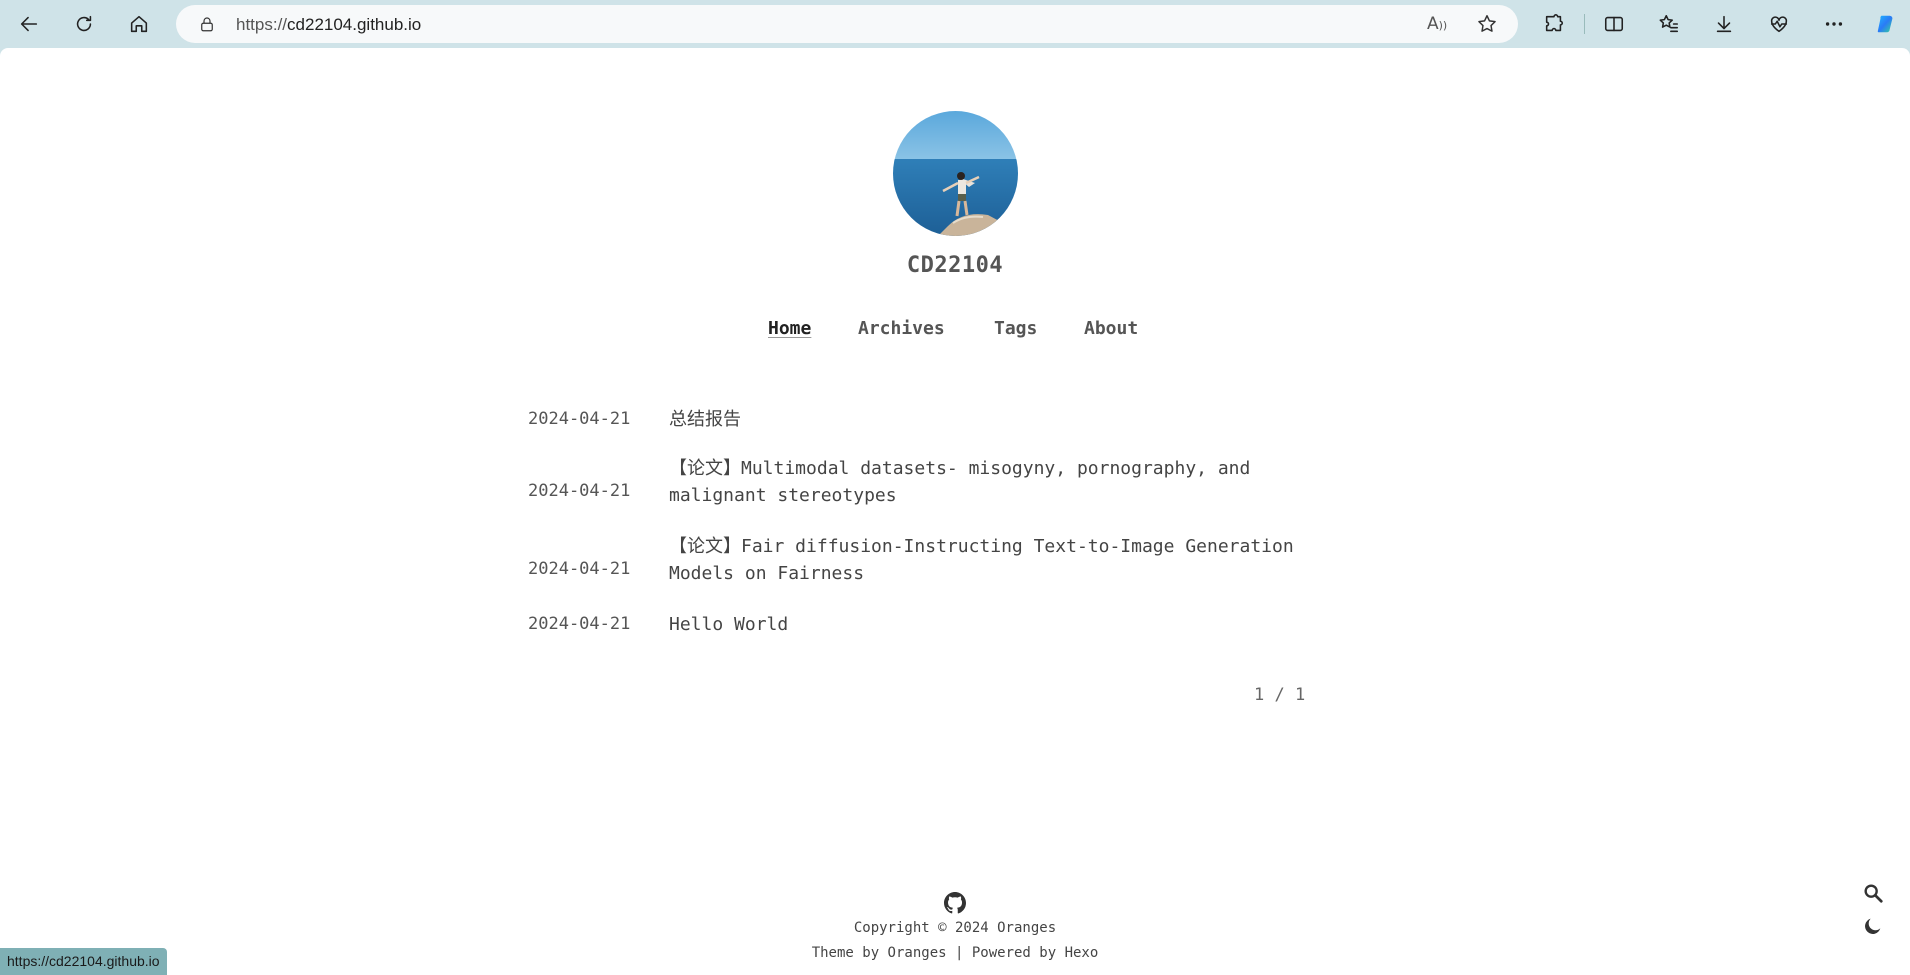 The height and width of the screenshot is (975, 1910). Describe the element at coordinates (1111, 328) in the screenshot. I see `nav-about: About` at that location.